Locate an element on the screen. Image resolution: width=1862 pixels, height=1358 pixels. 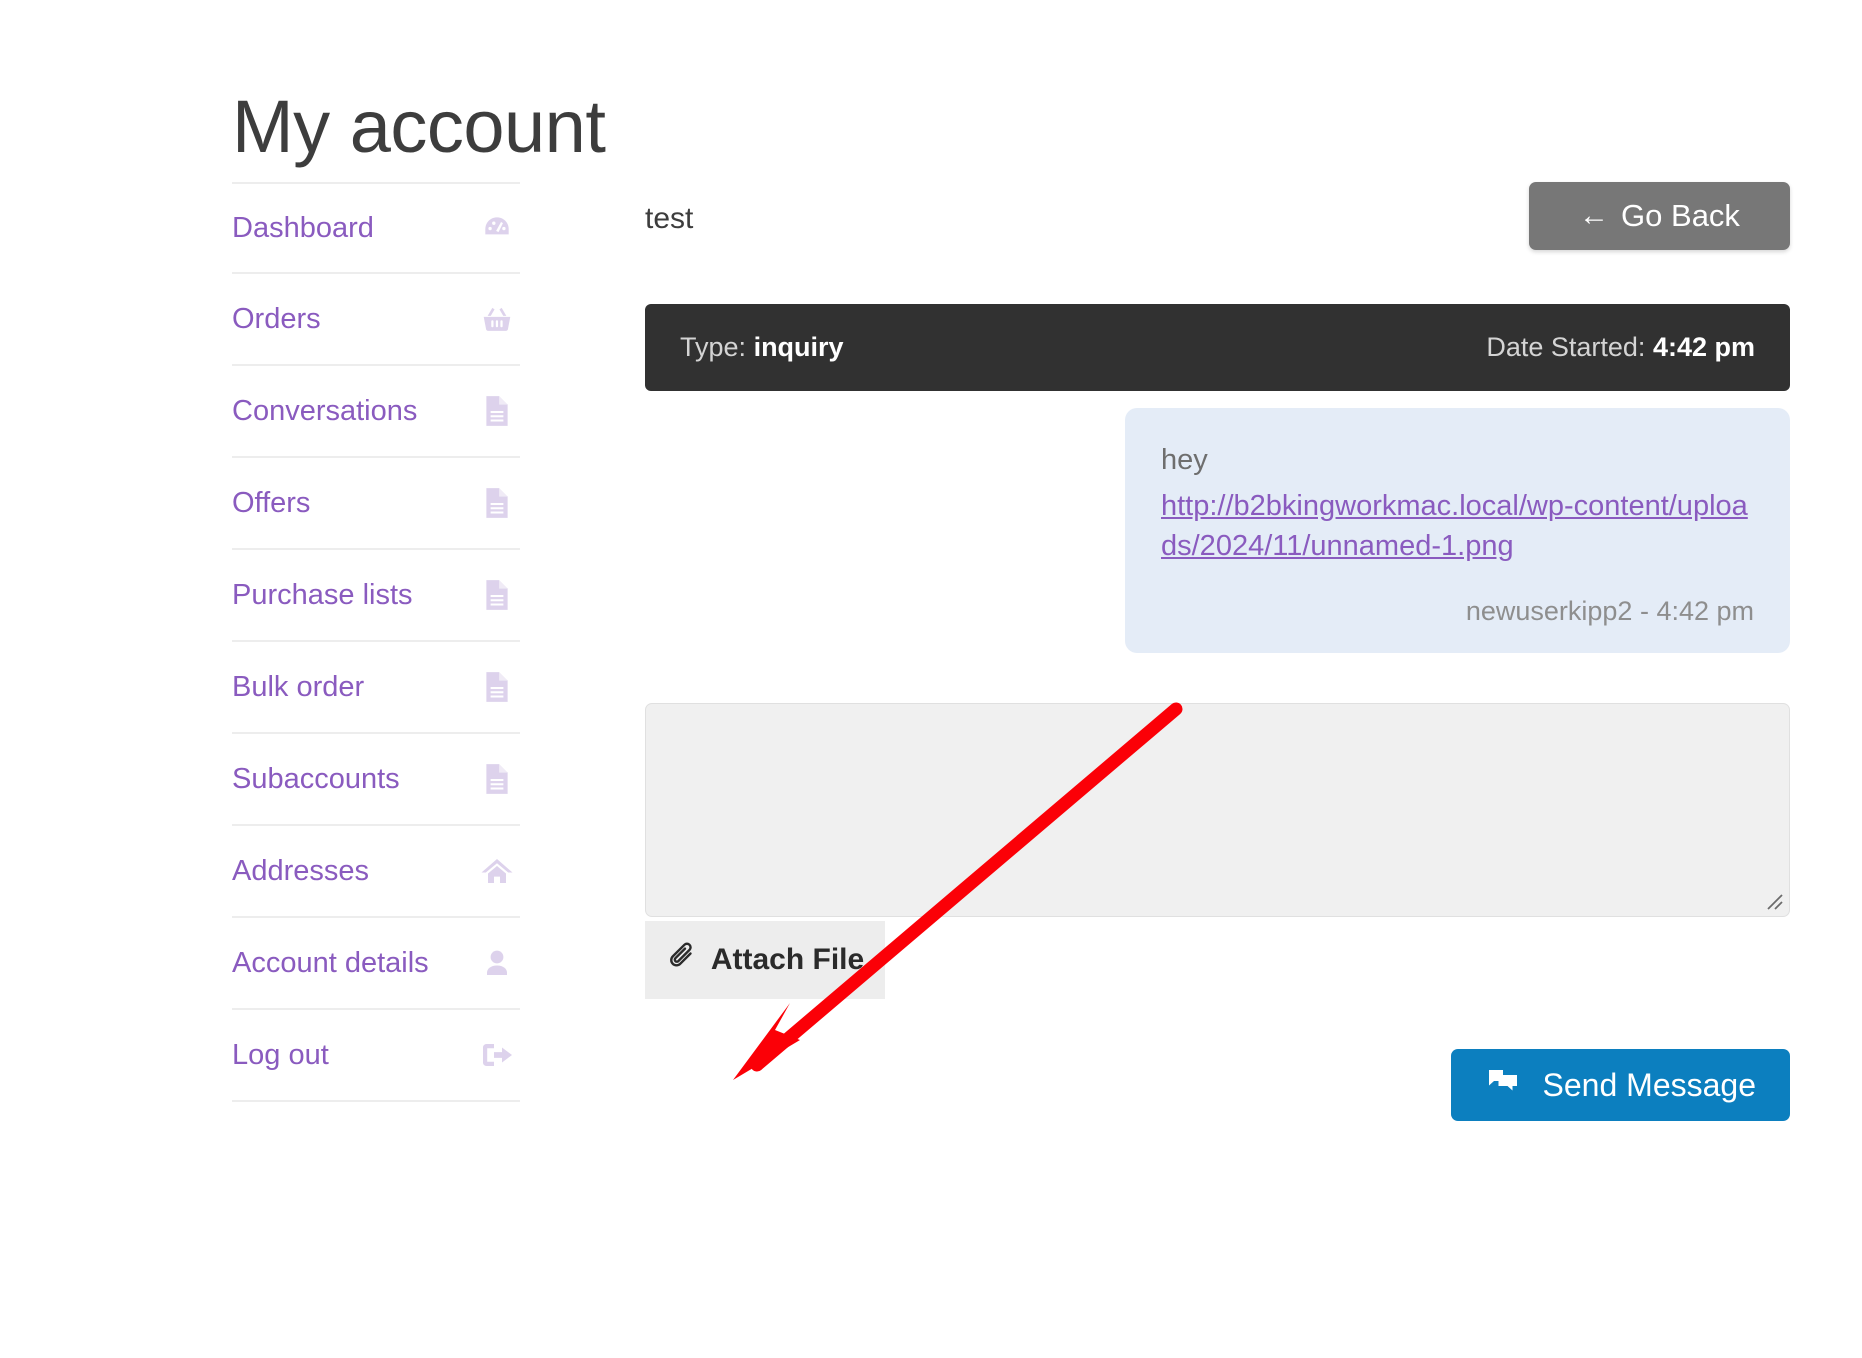
sidebar-item-bulk-order: Bulk order is located at coordinates (376, 688).